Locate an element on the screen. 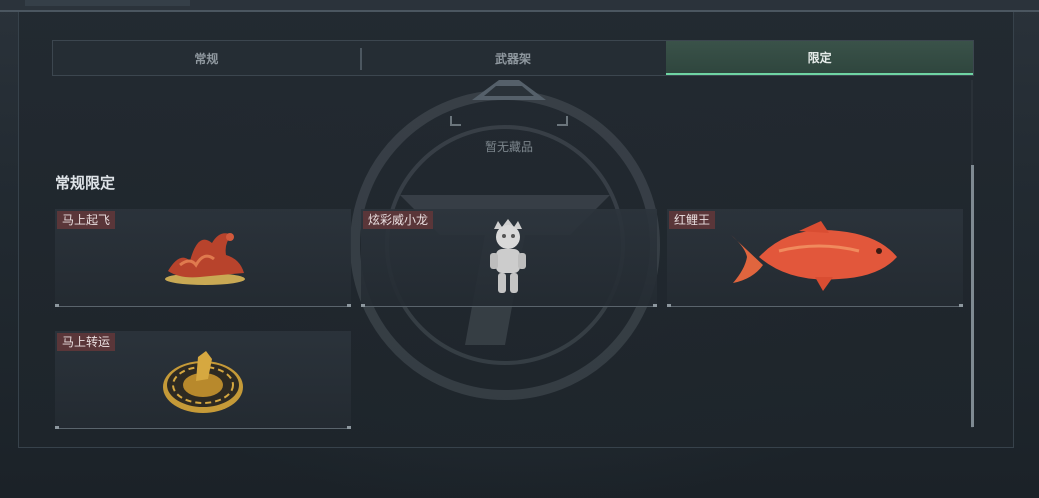  item-card-ma-shang-qi-fei: 马上起飞 is located at coordinates (203, 258).